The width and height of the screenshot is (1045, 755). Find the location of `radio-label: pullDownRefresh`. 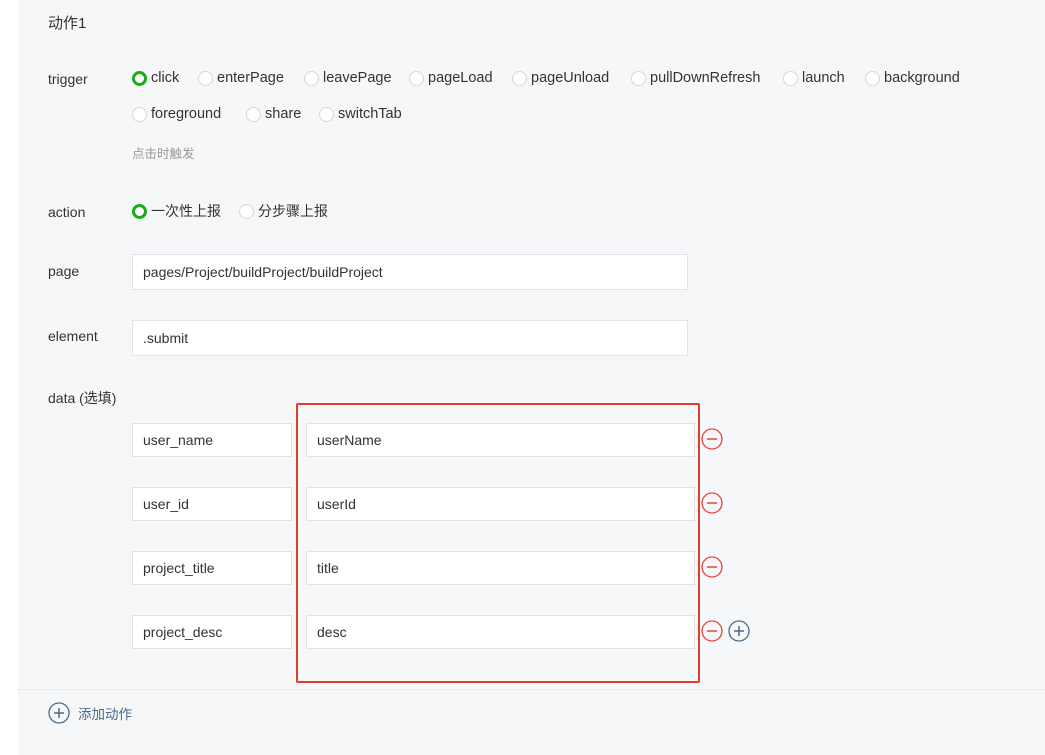

radio-label: pullDownRefresh is located at coordinates (705, 78).